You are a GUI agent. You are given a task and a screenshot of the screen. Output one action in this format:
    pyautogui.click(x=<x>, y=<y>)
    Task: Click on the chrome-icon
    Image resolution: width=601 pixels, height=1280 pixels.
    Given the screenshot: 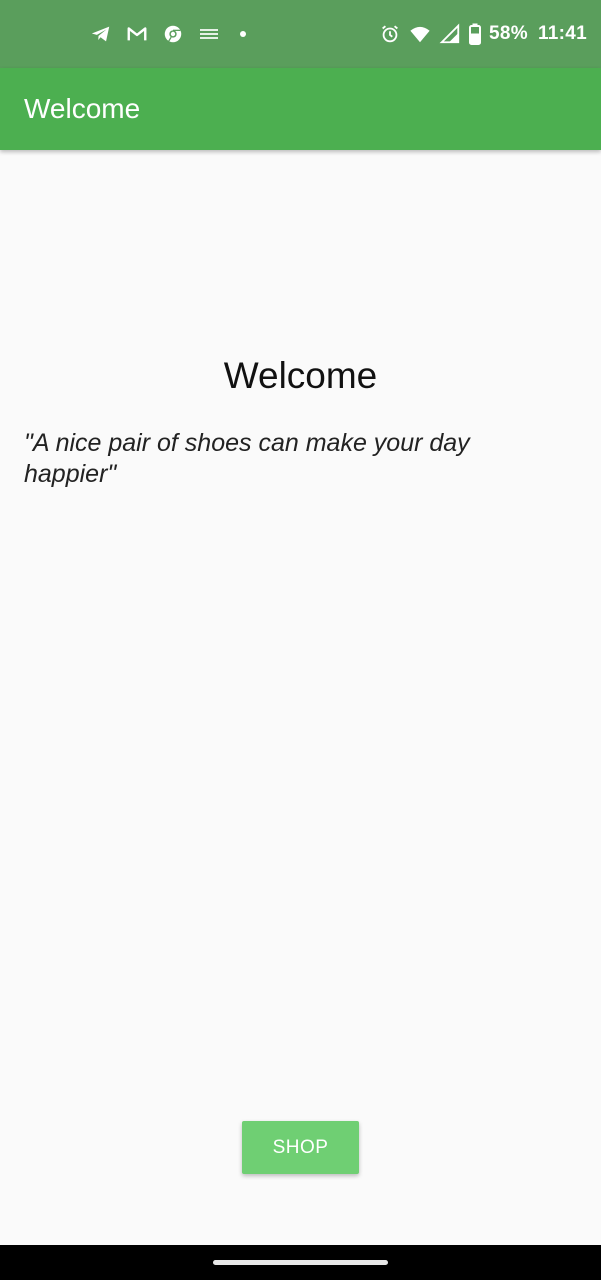 What is the action you would take?
    pyautogui.click(x=173, y=34)
    